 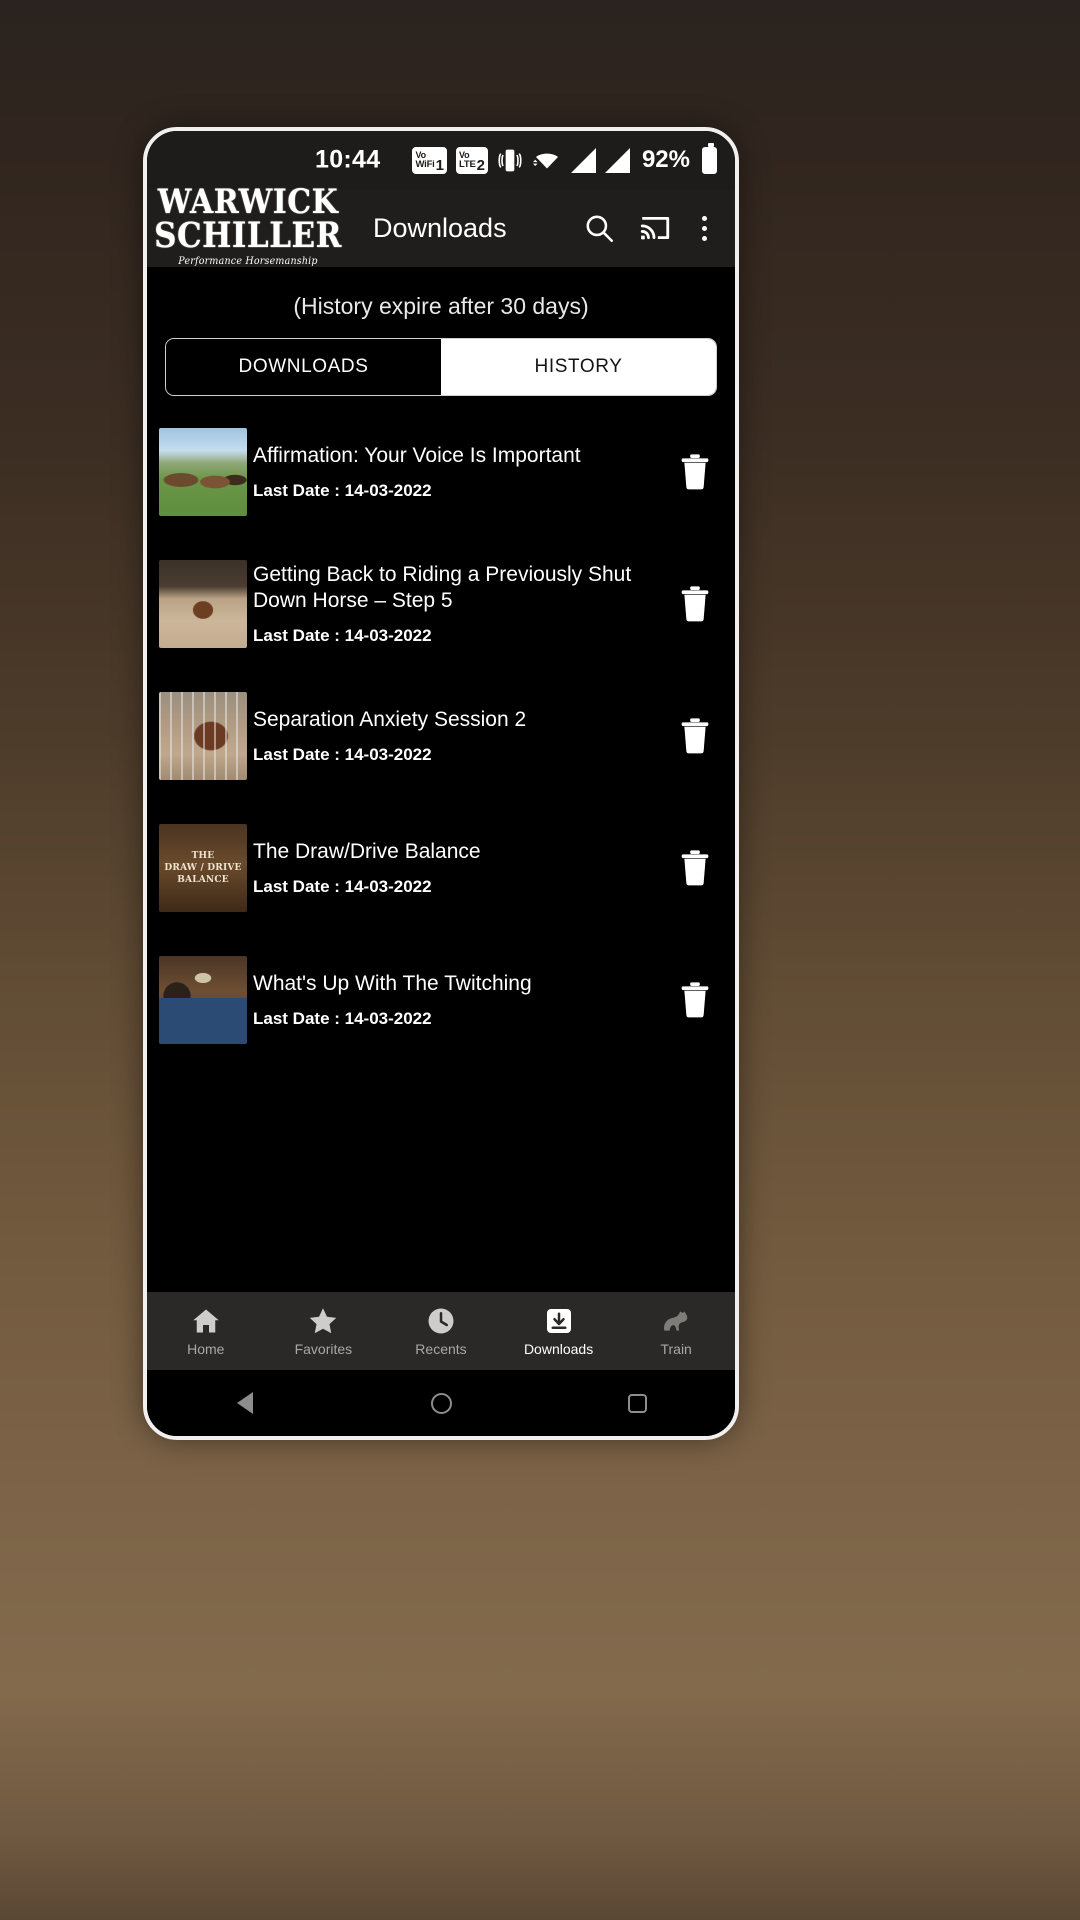 I want to click on recents-button, so click(x=637, y=1403).